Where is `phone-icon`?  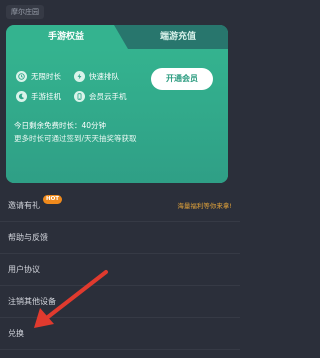
phone-icon is located at coordinates (79, 96).